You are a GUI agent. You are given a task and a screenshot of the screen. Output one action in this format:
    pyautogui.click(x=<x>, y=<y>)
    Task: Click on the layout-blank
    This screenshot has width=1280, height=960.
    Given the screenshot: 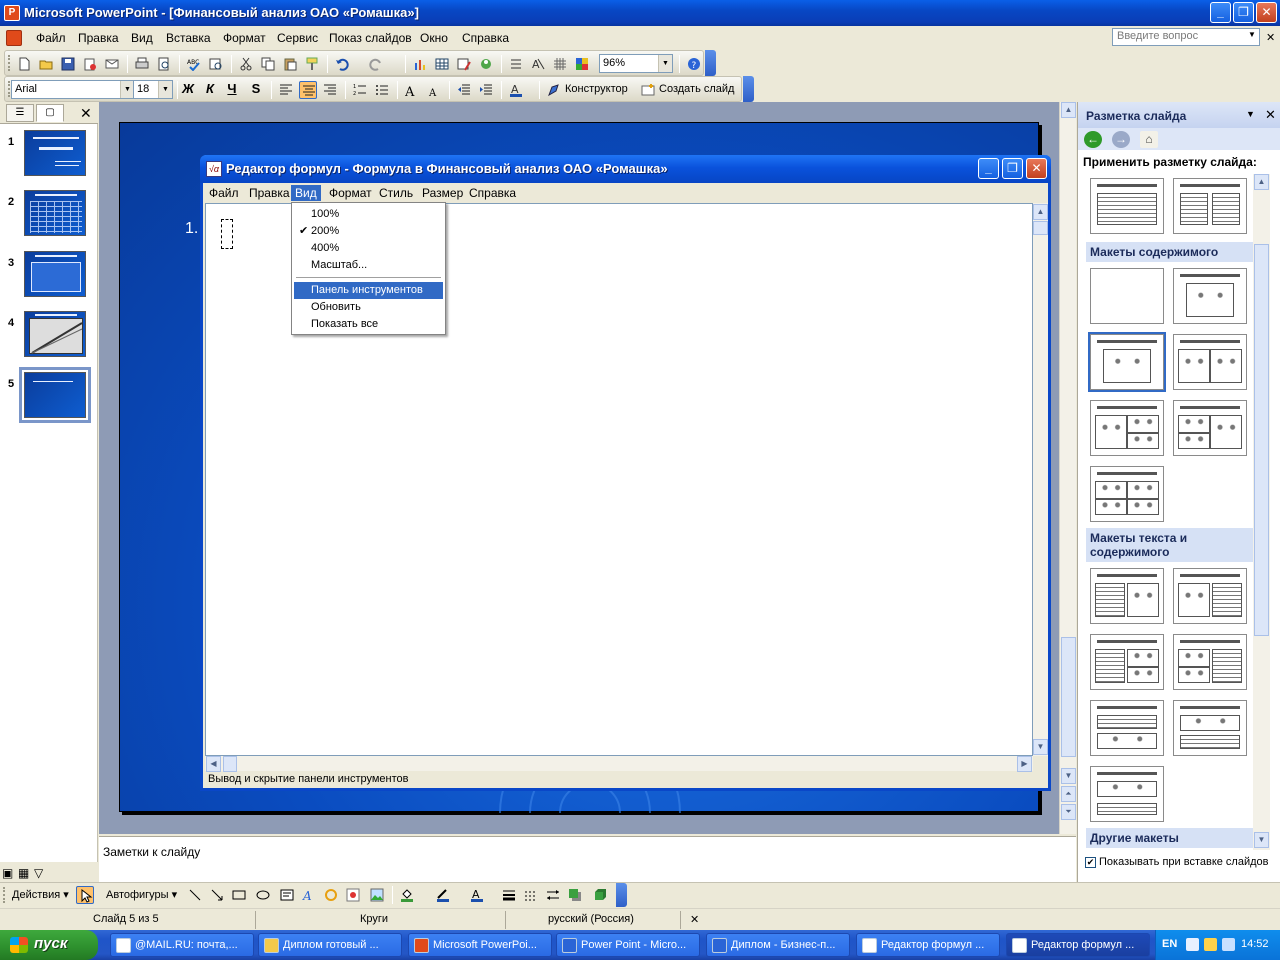 What is the action you would take?
    pyautogui.click(x=1127, y=296)
    